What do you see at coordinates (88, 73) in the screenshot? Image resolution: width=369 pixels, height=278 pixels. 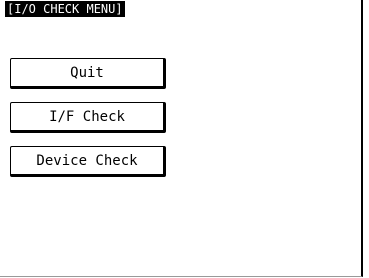 I see `quit-button: Quit` at bounding box center [88, 73].